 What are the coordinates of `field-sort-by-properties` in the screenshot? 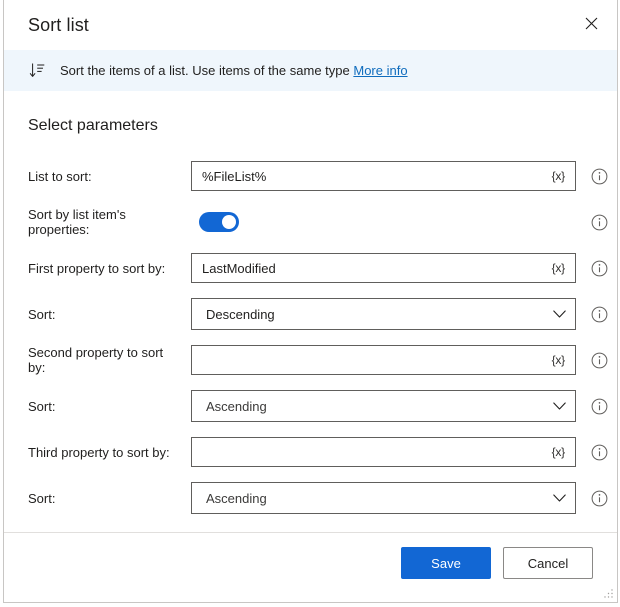 It's located at (399, 222).